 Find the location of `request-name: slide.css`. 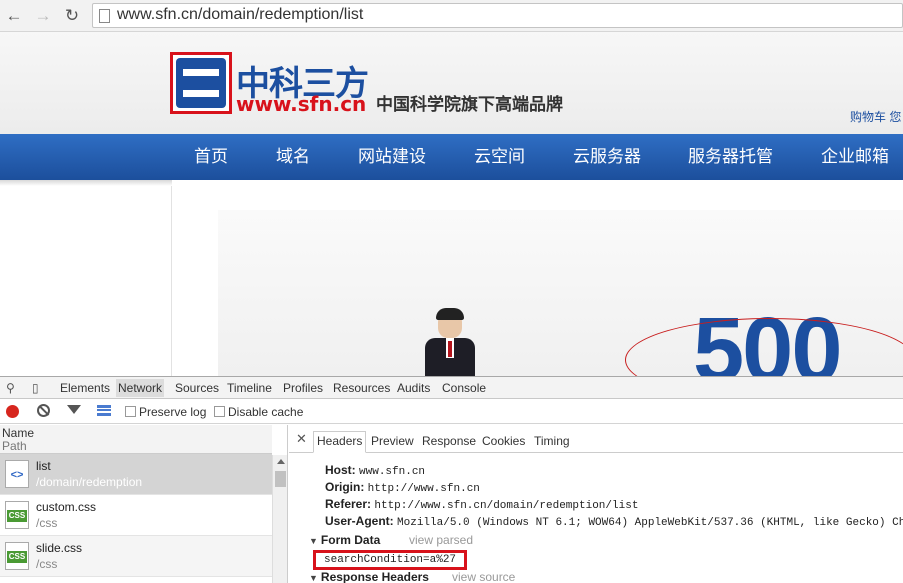

request-name: slide.css is located at coordinates (59, 548).